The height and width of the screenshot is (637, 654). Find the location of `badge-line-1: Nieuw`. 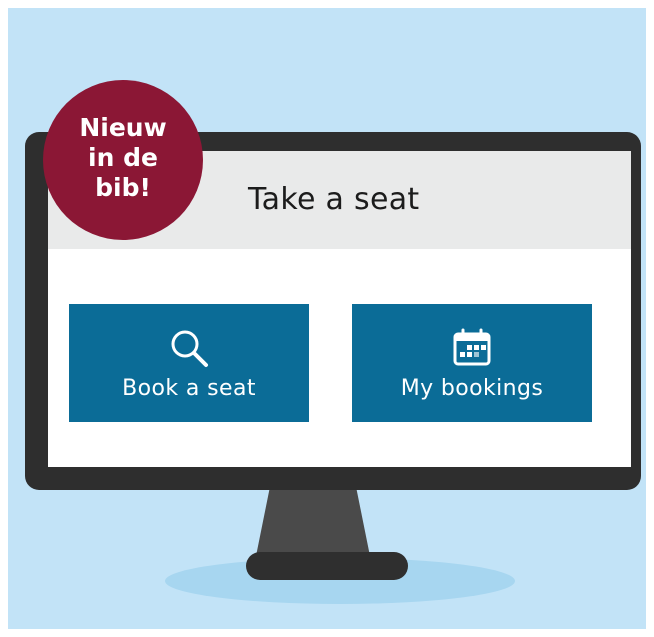

badge-line-1: Nieuw is located at coordinates (123, 127).